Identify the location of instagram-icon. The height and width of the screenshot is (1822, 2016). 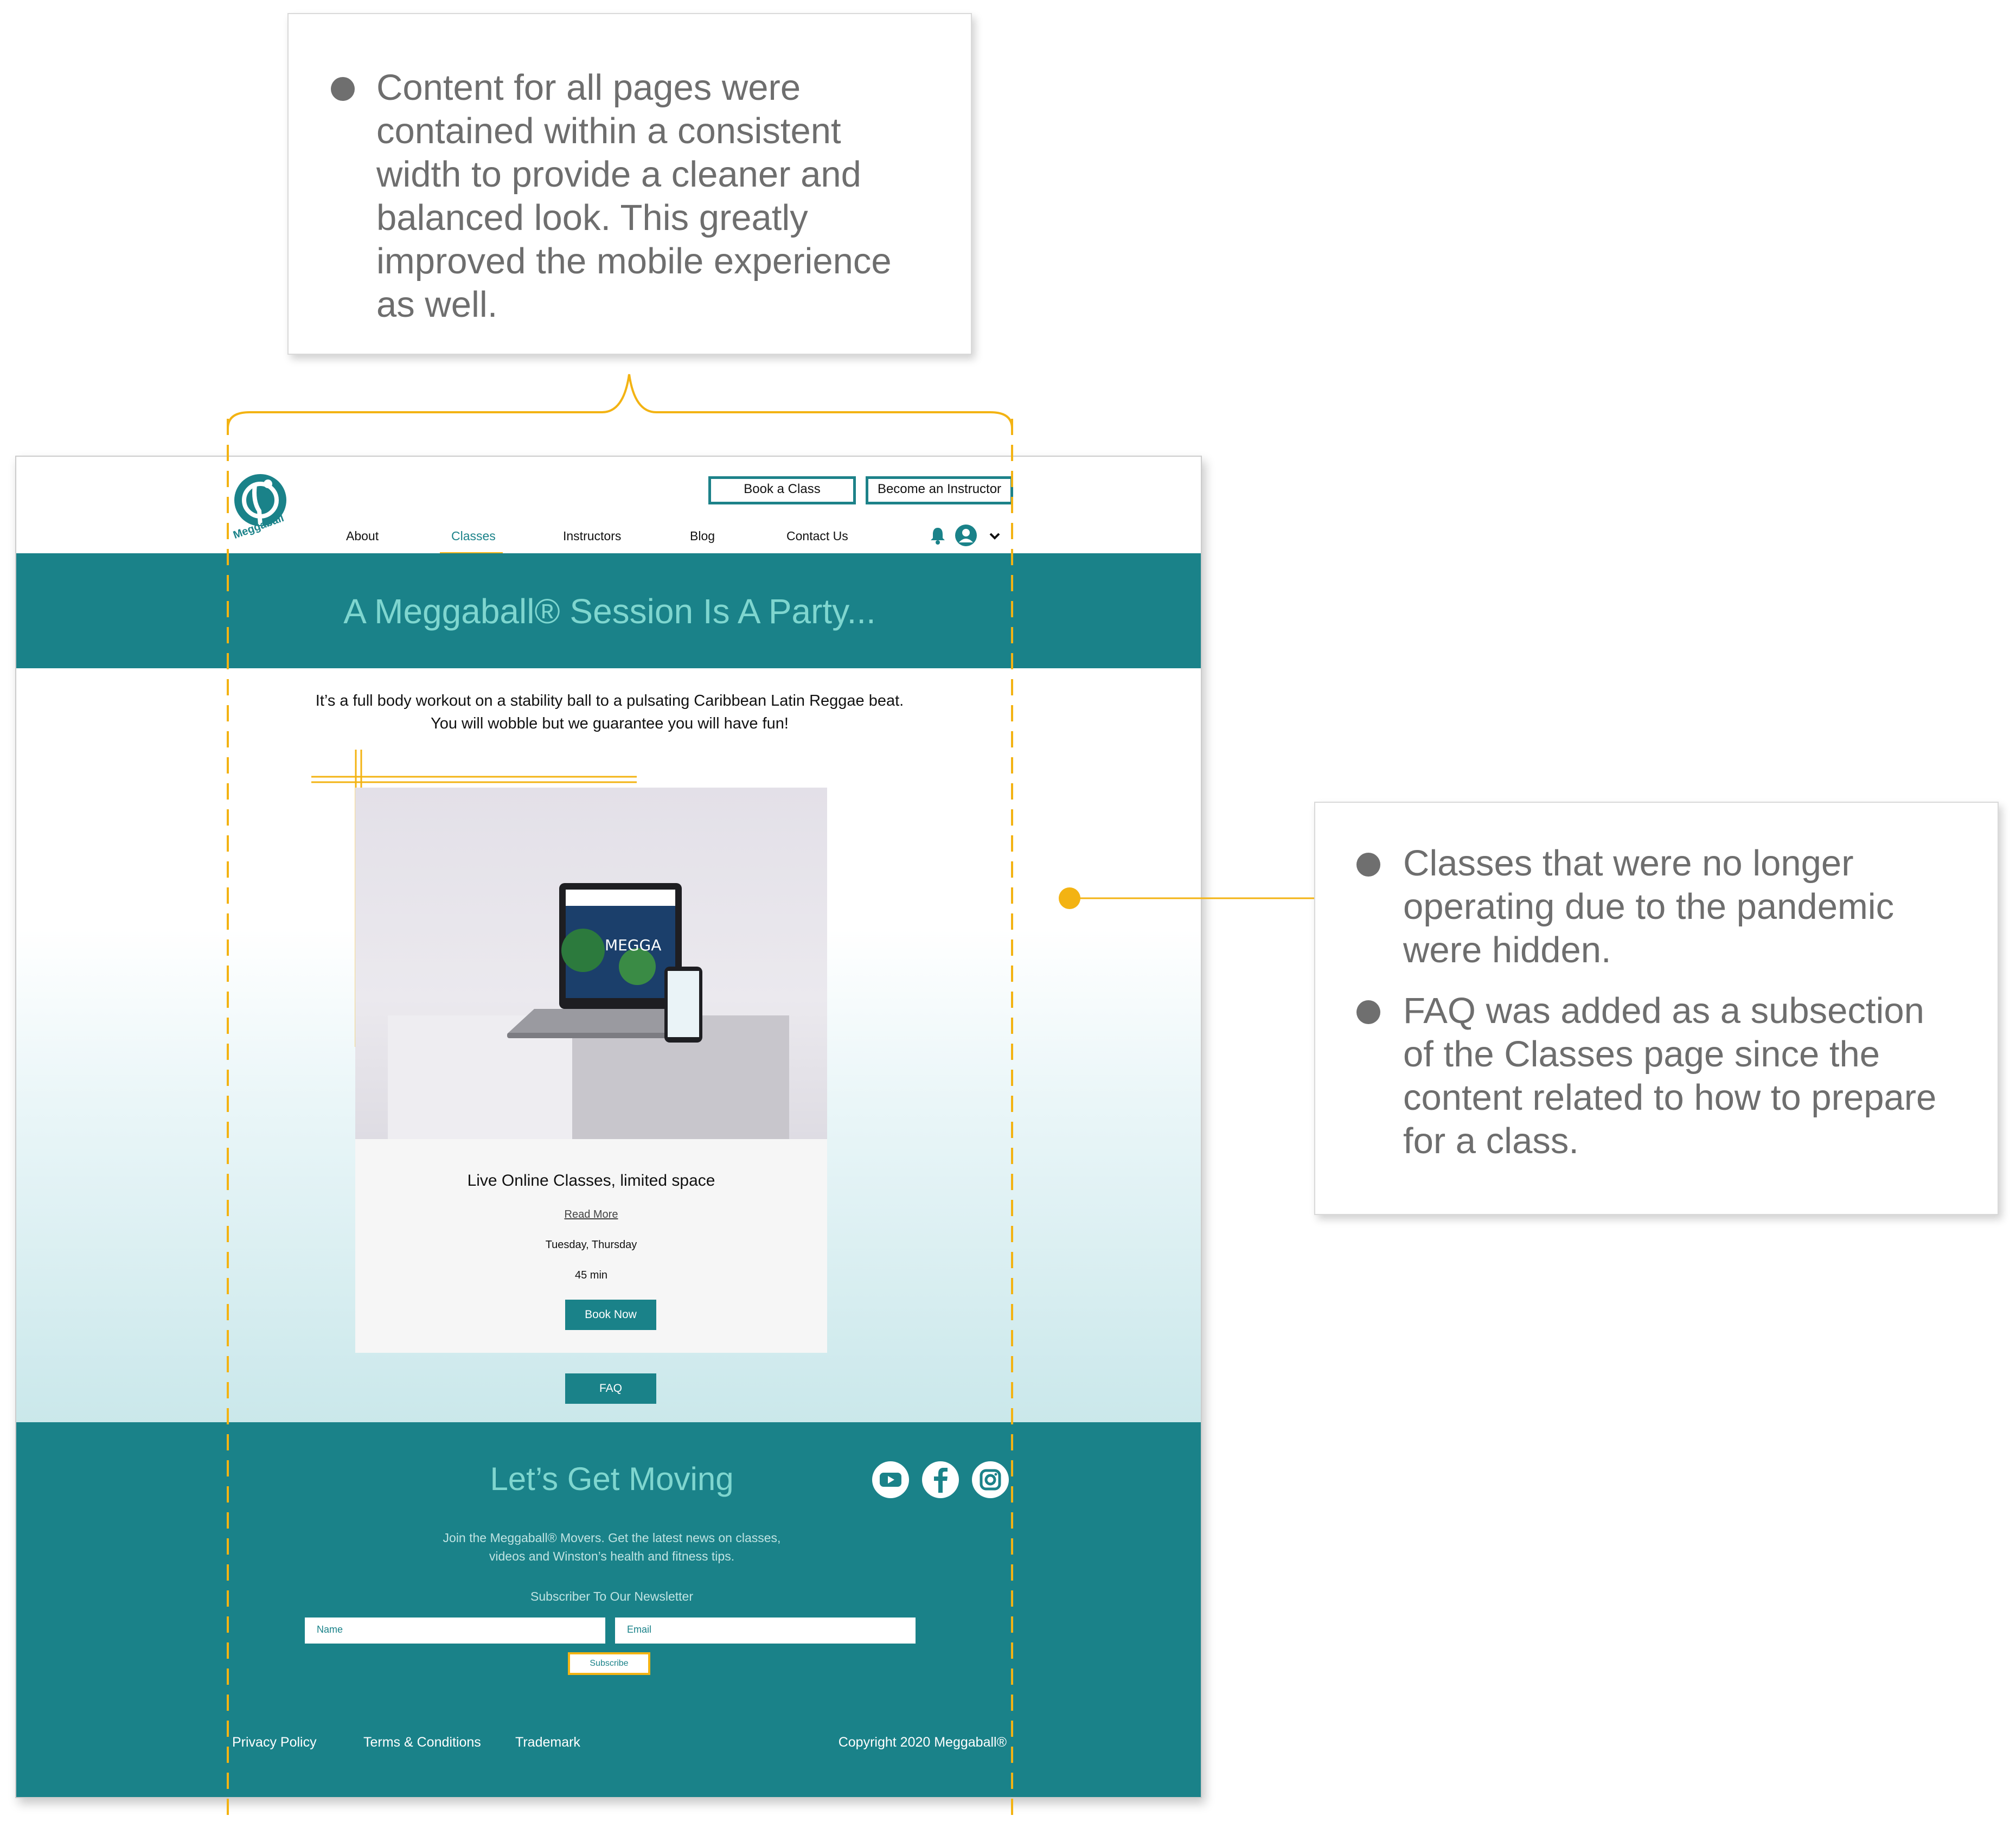
(990, 1479).